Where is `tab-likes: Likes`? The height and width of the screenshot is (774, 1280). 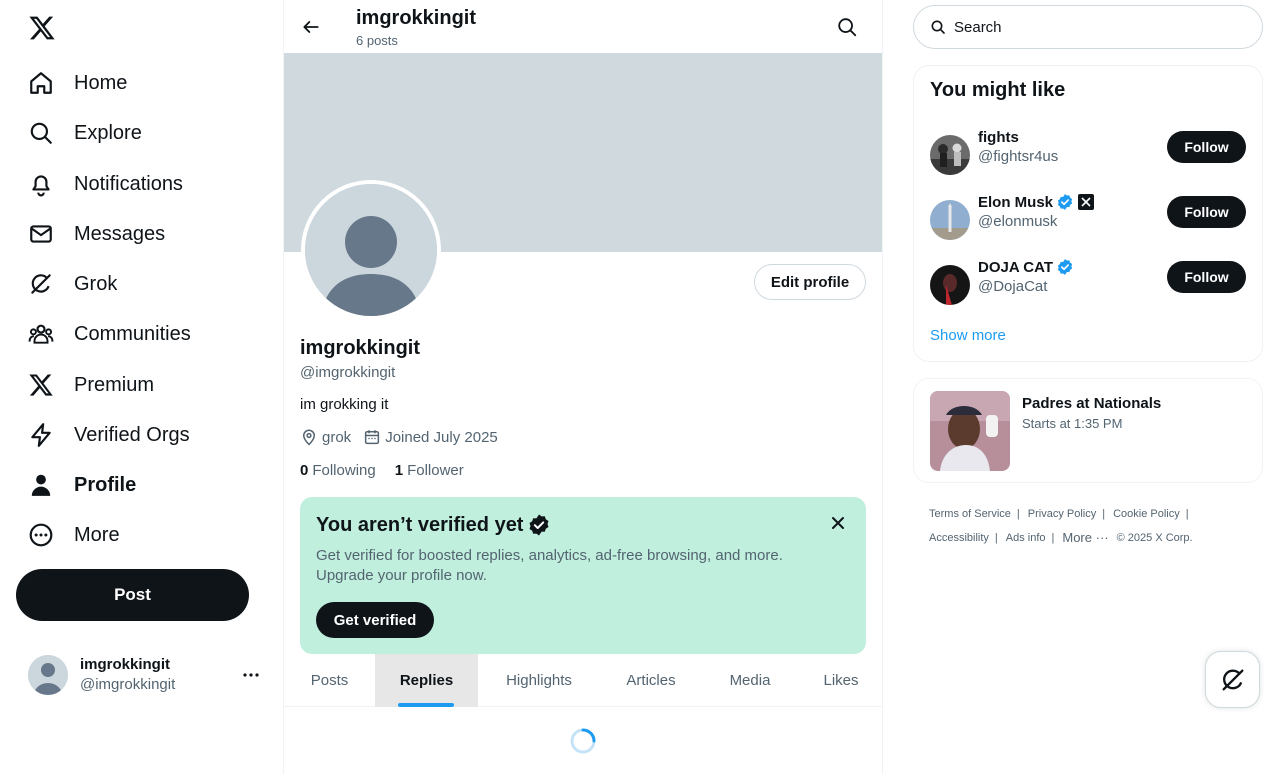 tab-likes: Likes is located at coordinates (840, 680).